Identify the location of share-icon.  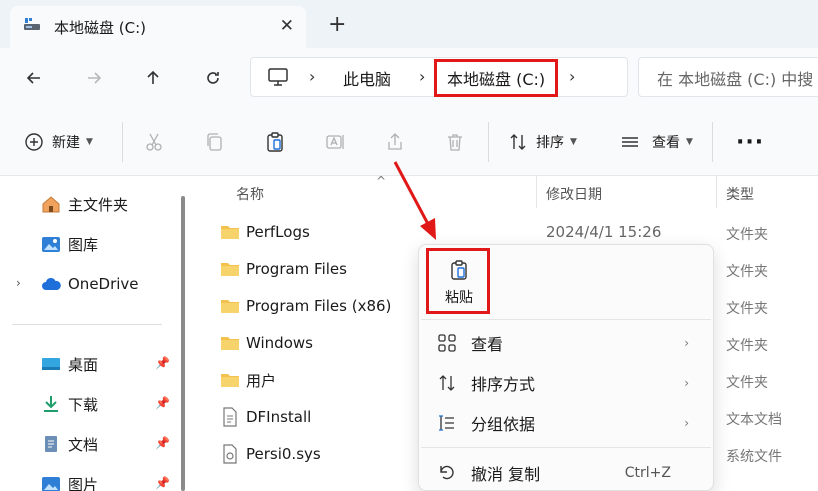
(395, 141).